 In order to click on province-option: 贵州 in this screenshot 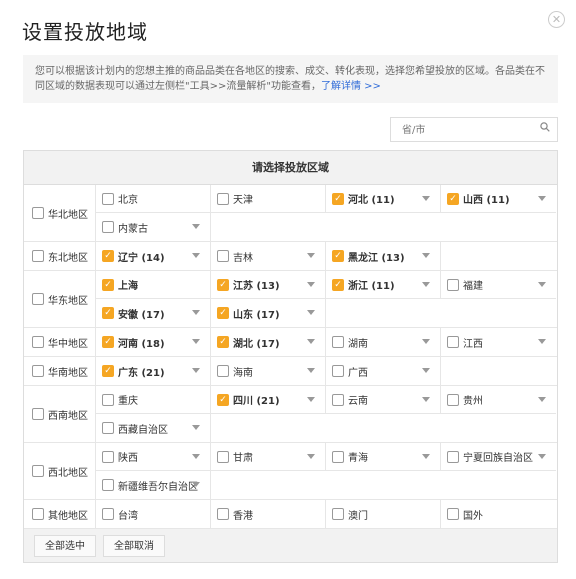, I will do `click(498, 400)`.